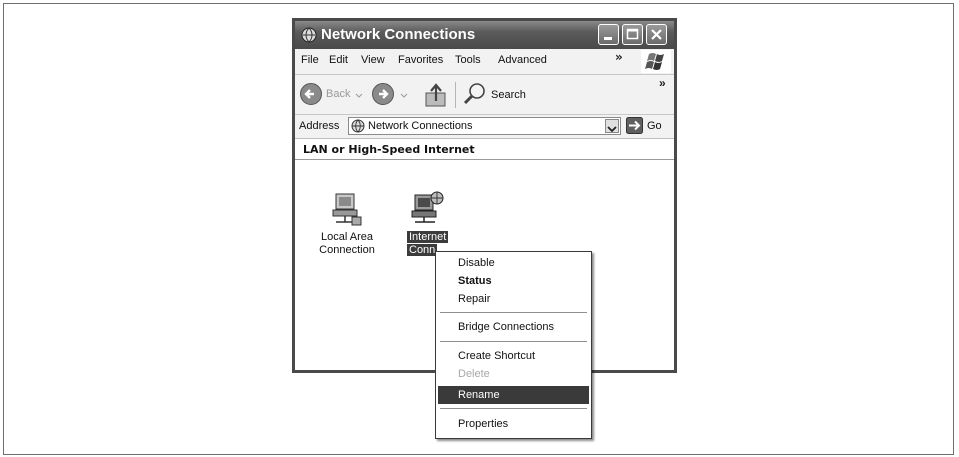 The width and height of the screenshot is (959, 457). Describe the element at coordinates (420, 60) in the screenshot. I see `menu-favorites: Favorites` at that location.